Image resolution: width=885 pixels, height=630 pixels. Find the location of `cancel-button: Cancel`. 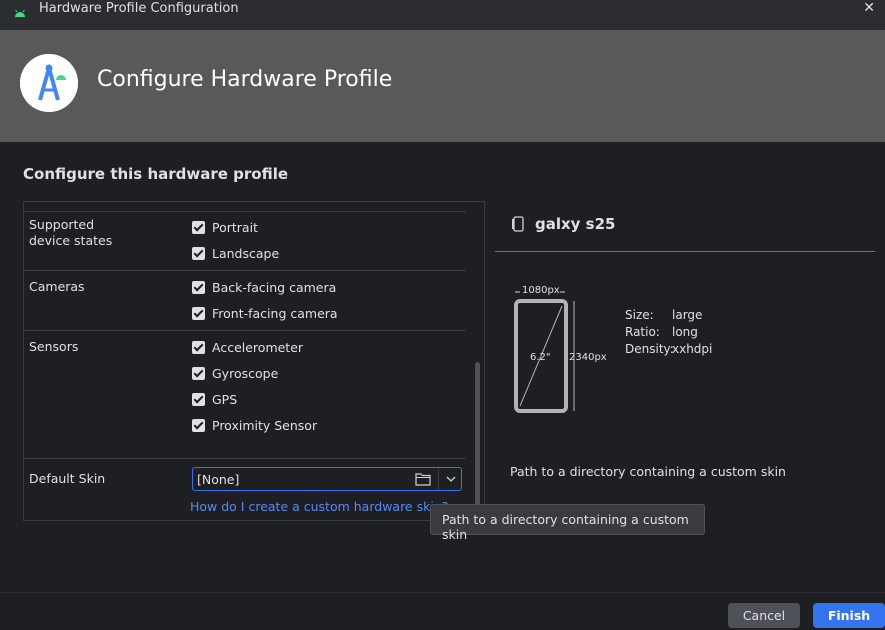

cancel-button: Cancel is located at coordinates (764, 615).